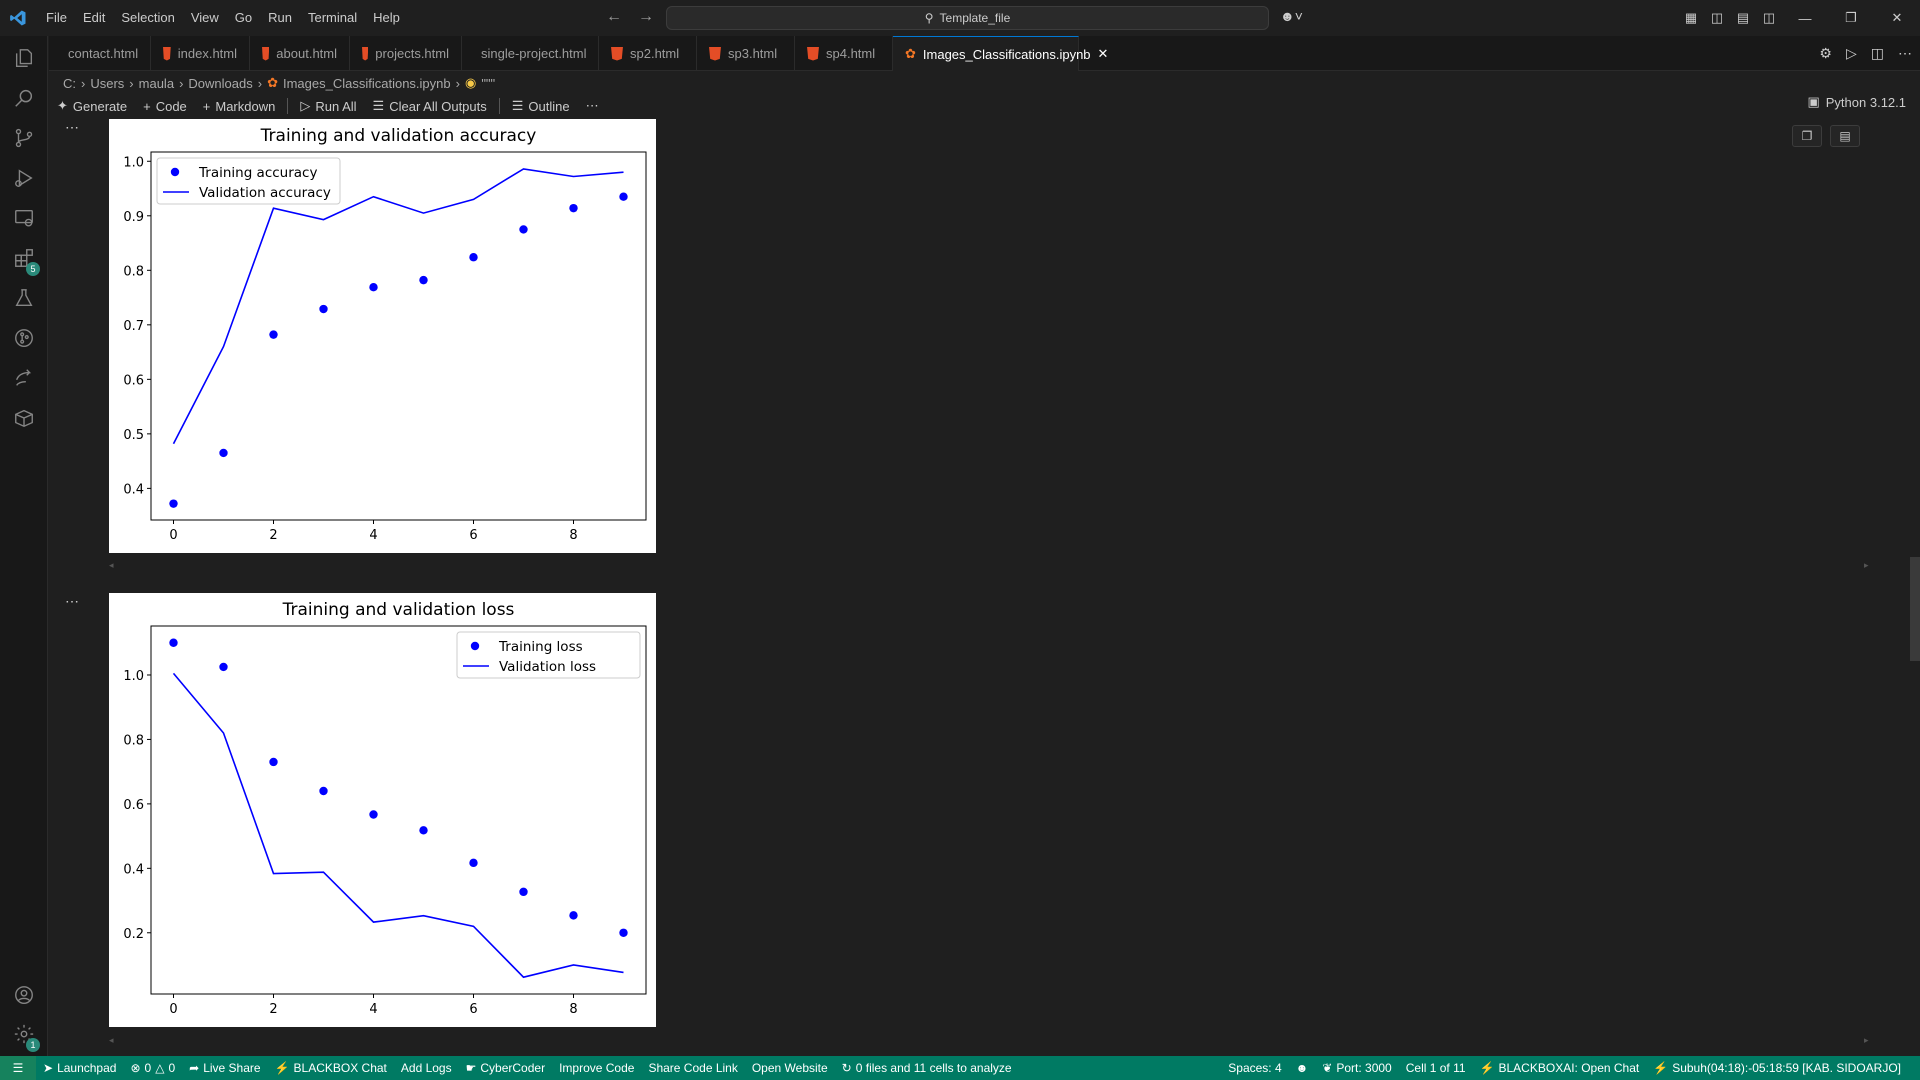  What do you see at coordinates (505, 1068) in the screenshot?
I see `cybercoder-item: ☛ CyberCoder` at bounding box center [505, 1068].